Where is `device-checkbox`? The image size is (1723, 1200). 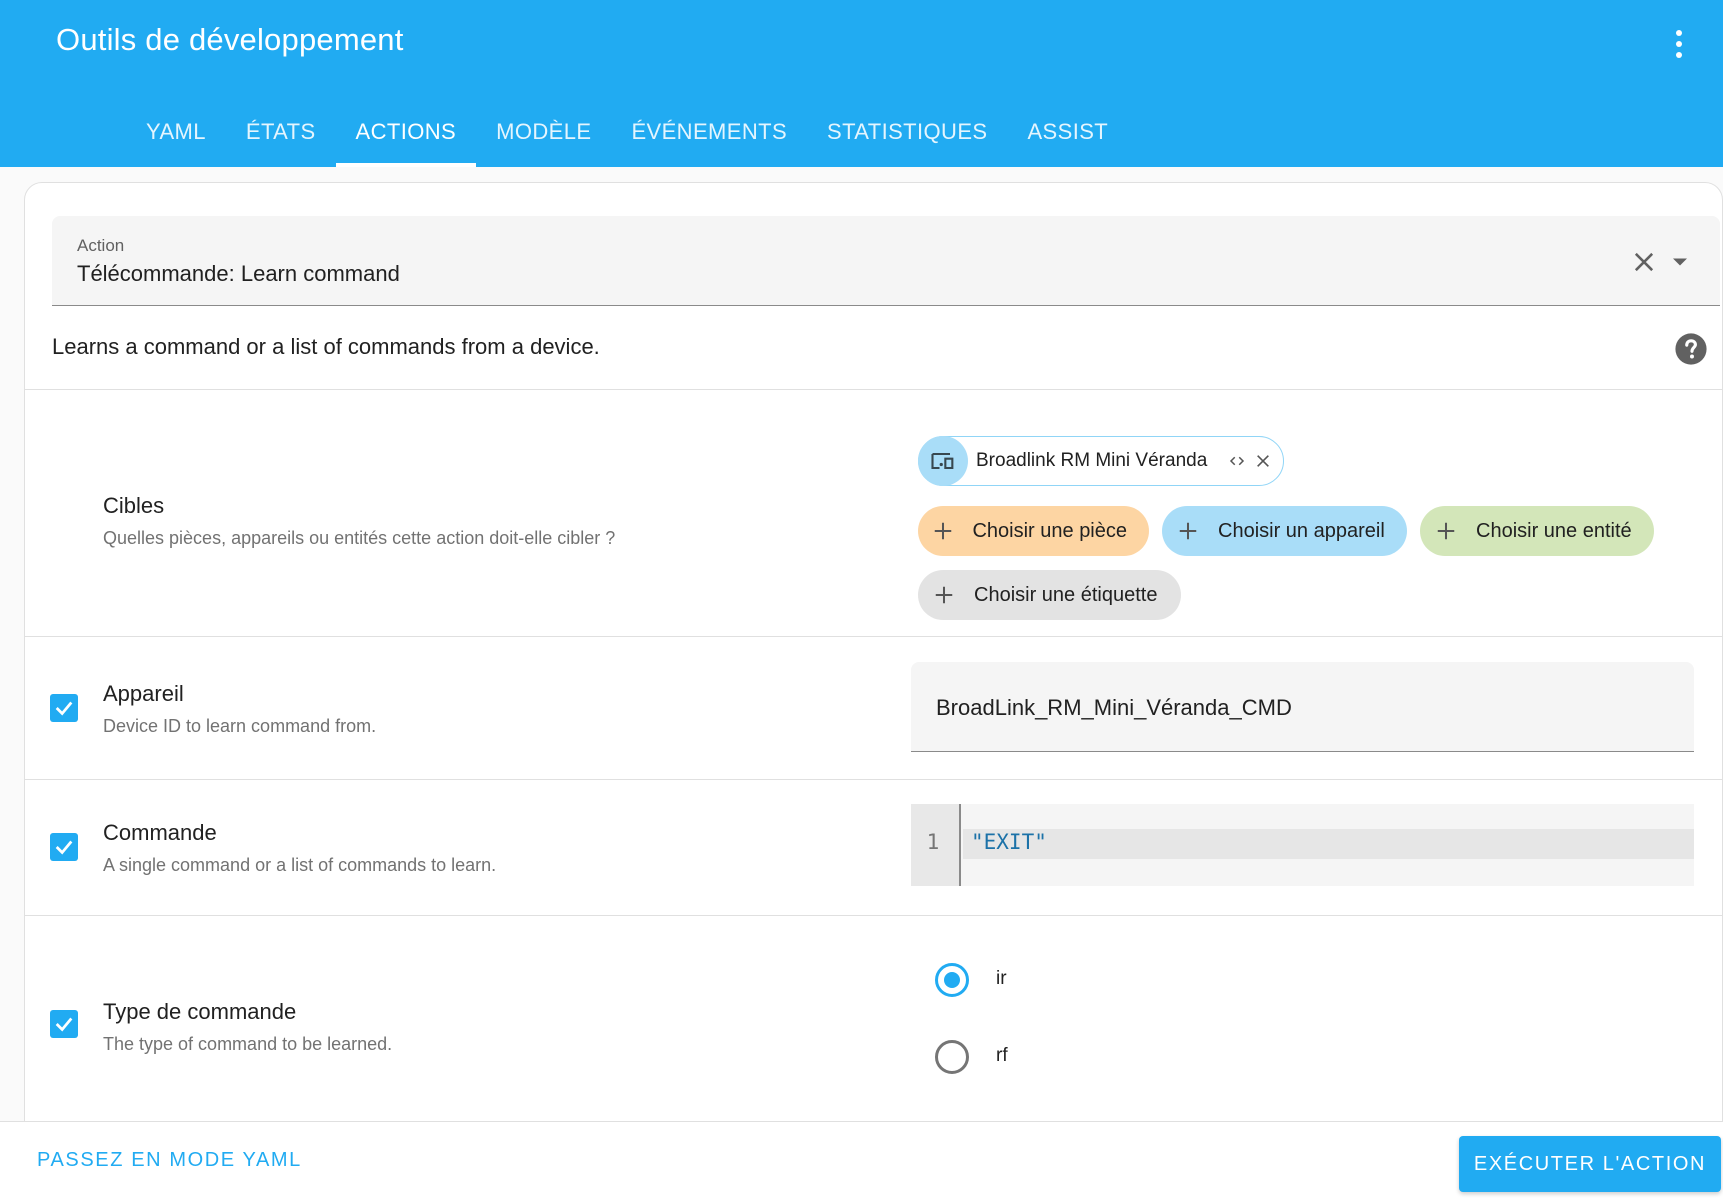 device-checkbox is located at coordinates (64, 708).